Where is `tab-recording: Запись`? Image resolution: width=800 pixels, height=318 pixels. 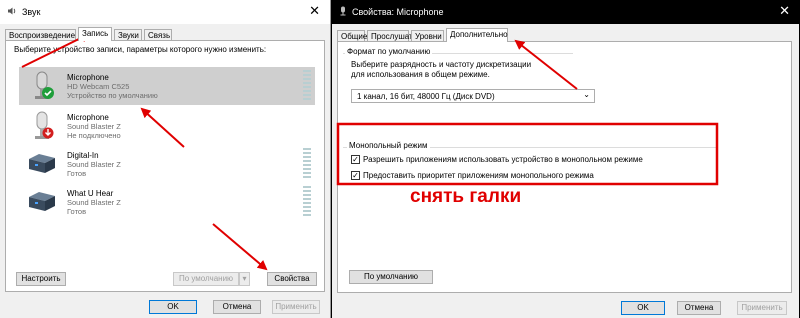 tab-recording: Запись is located at coordinates (95, 34).